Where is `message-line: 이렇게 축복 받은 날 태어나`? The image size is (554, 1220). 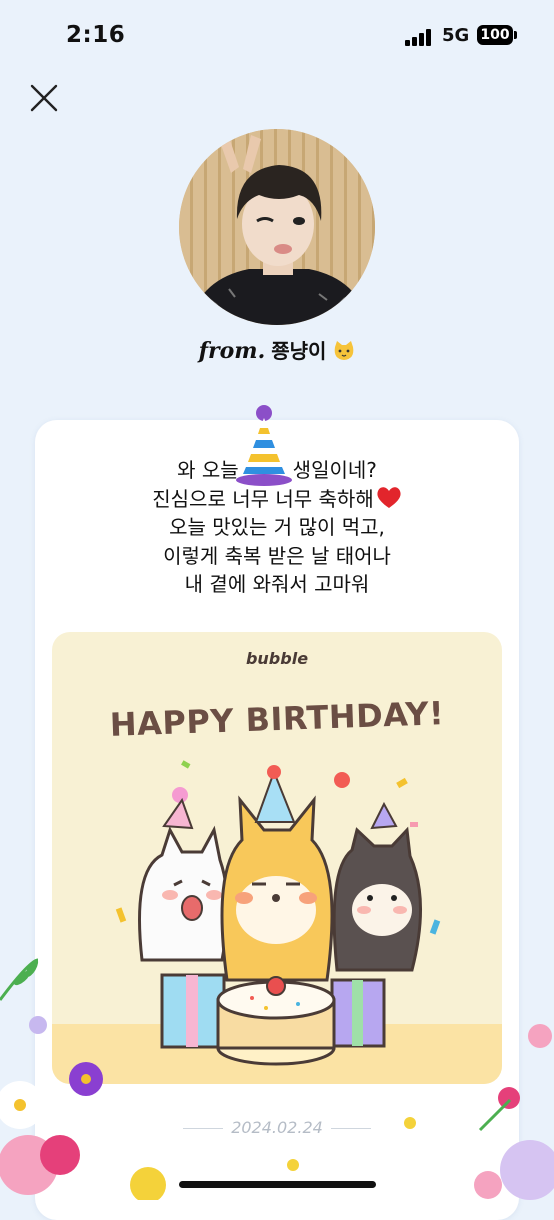
message-line: 이렇게 축복 받은 날 태어나 is located at coordinates (277, 555).